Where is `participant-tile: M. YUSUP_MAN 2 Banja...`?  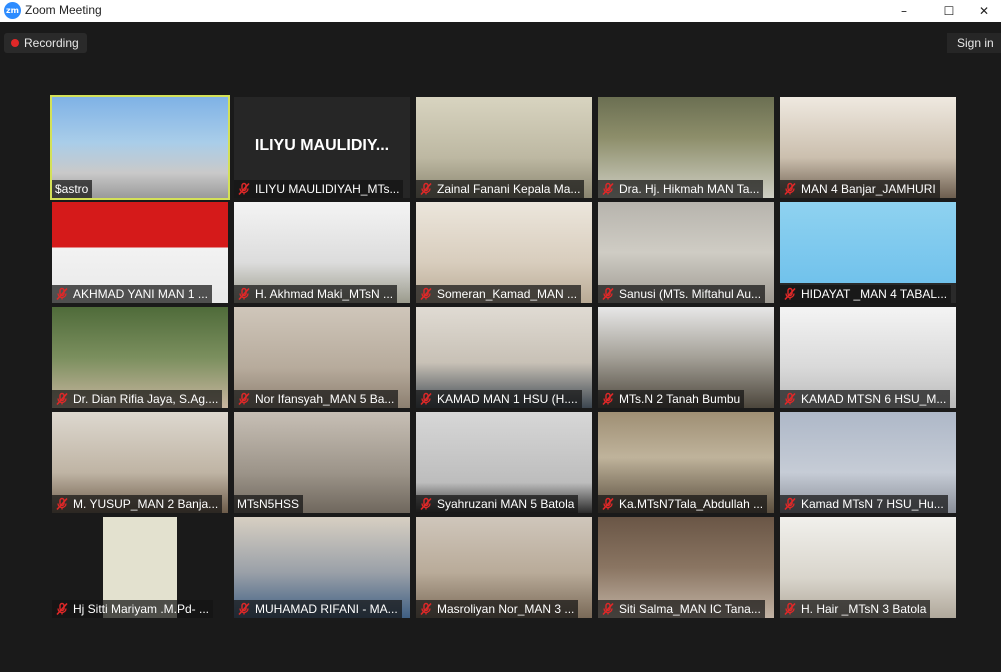 participant-tile: M. YUSUP_MAN 2 Banja... is located at coordinates (140, 462).